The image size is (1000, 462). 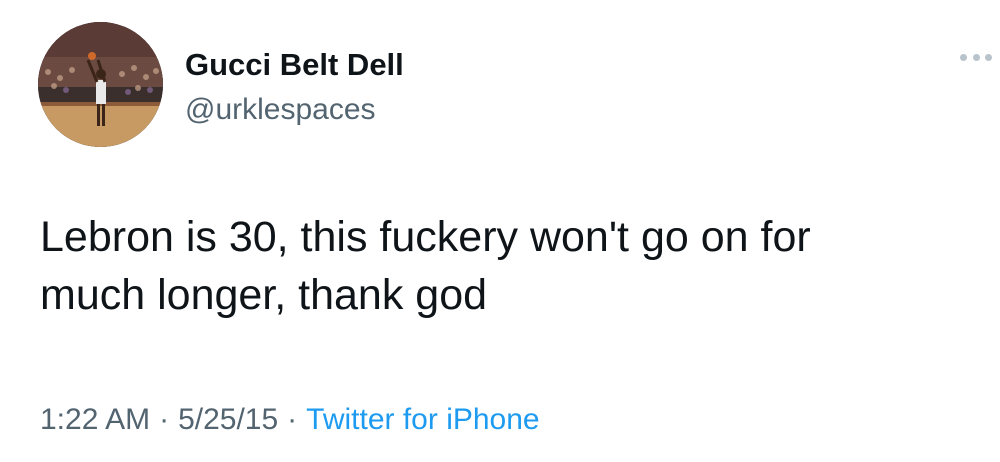 I want to click on user-handle: @urklespaces, so click(x=294, y=110).